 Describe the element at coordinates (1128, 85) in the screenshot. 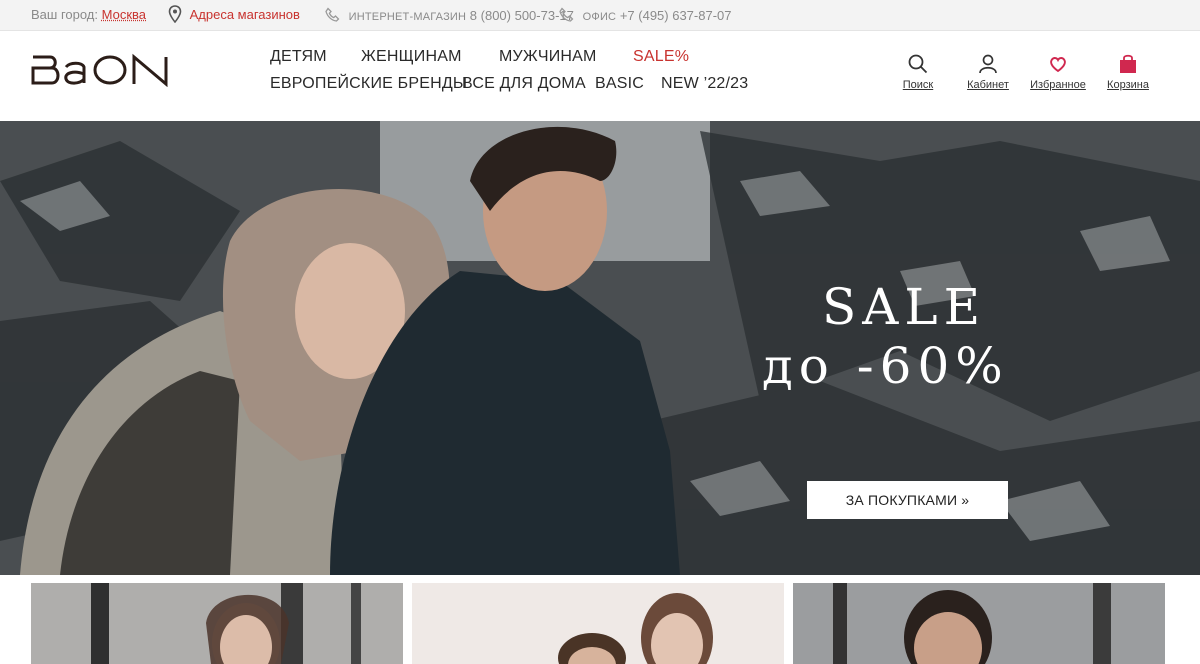

I see `cart-label: Корзина` at that location.